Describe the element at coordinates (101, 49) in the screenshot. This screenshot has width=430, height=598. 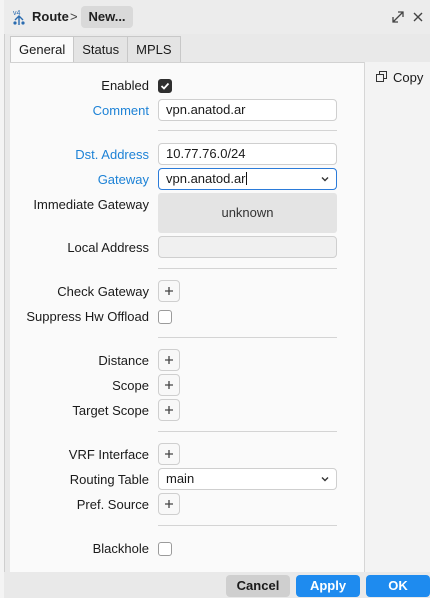
I see `tab-status: Status` at that location.